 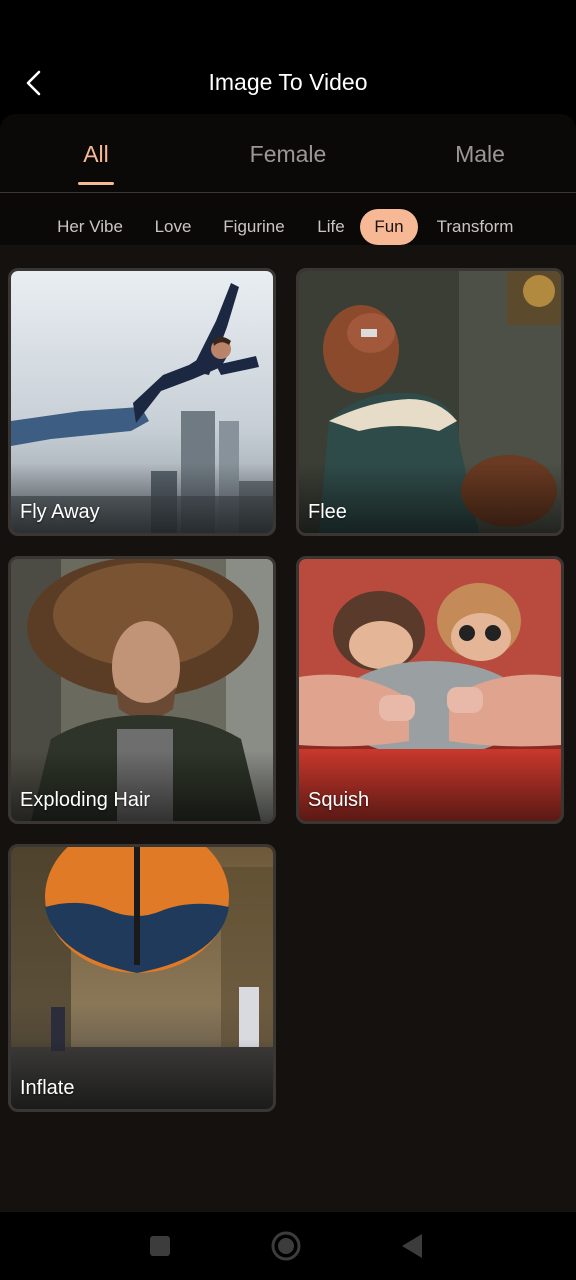 What do you see at coordinates (142, 402) in the screenshot?
I see `template-card-fly-away: Fly Away` at bounding box center [142, 402].